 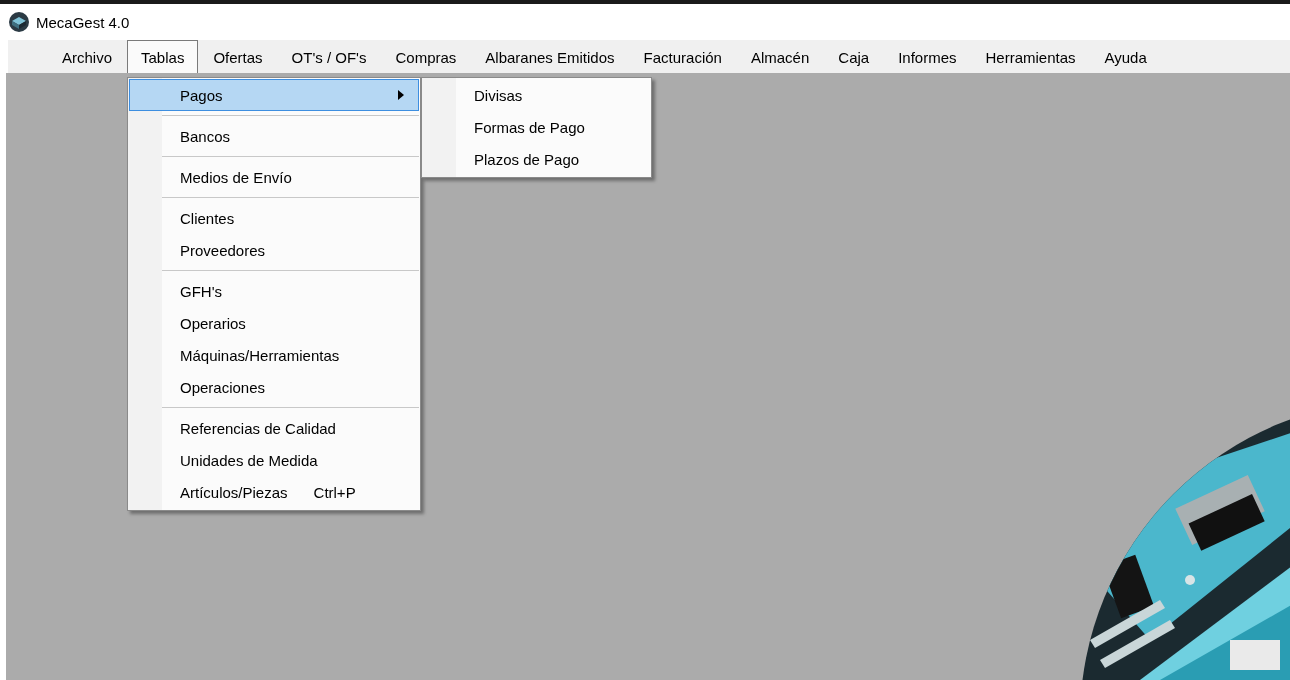 I want to click on shortcut-label: Ctrl+P, so click(x=334, y=492).